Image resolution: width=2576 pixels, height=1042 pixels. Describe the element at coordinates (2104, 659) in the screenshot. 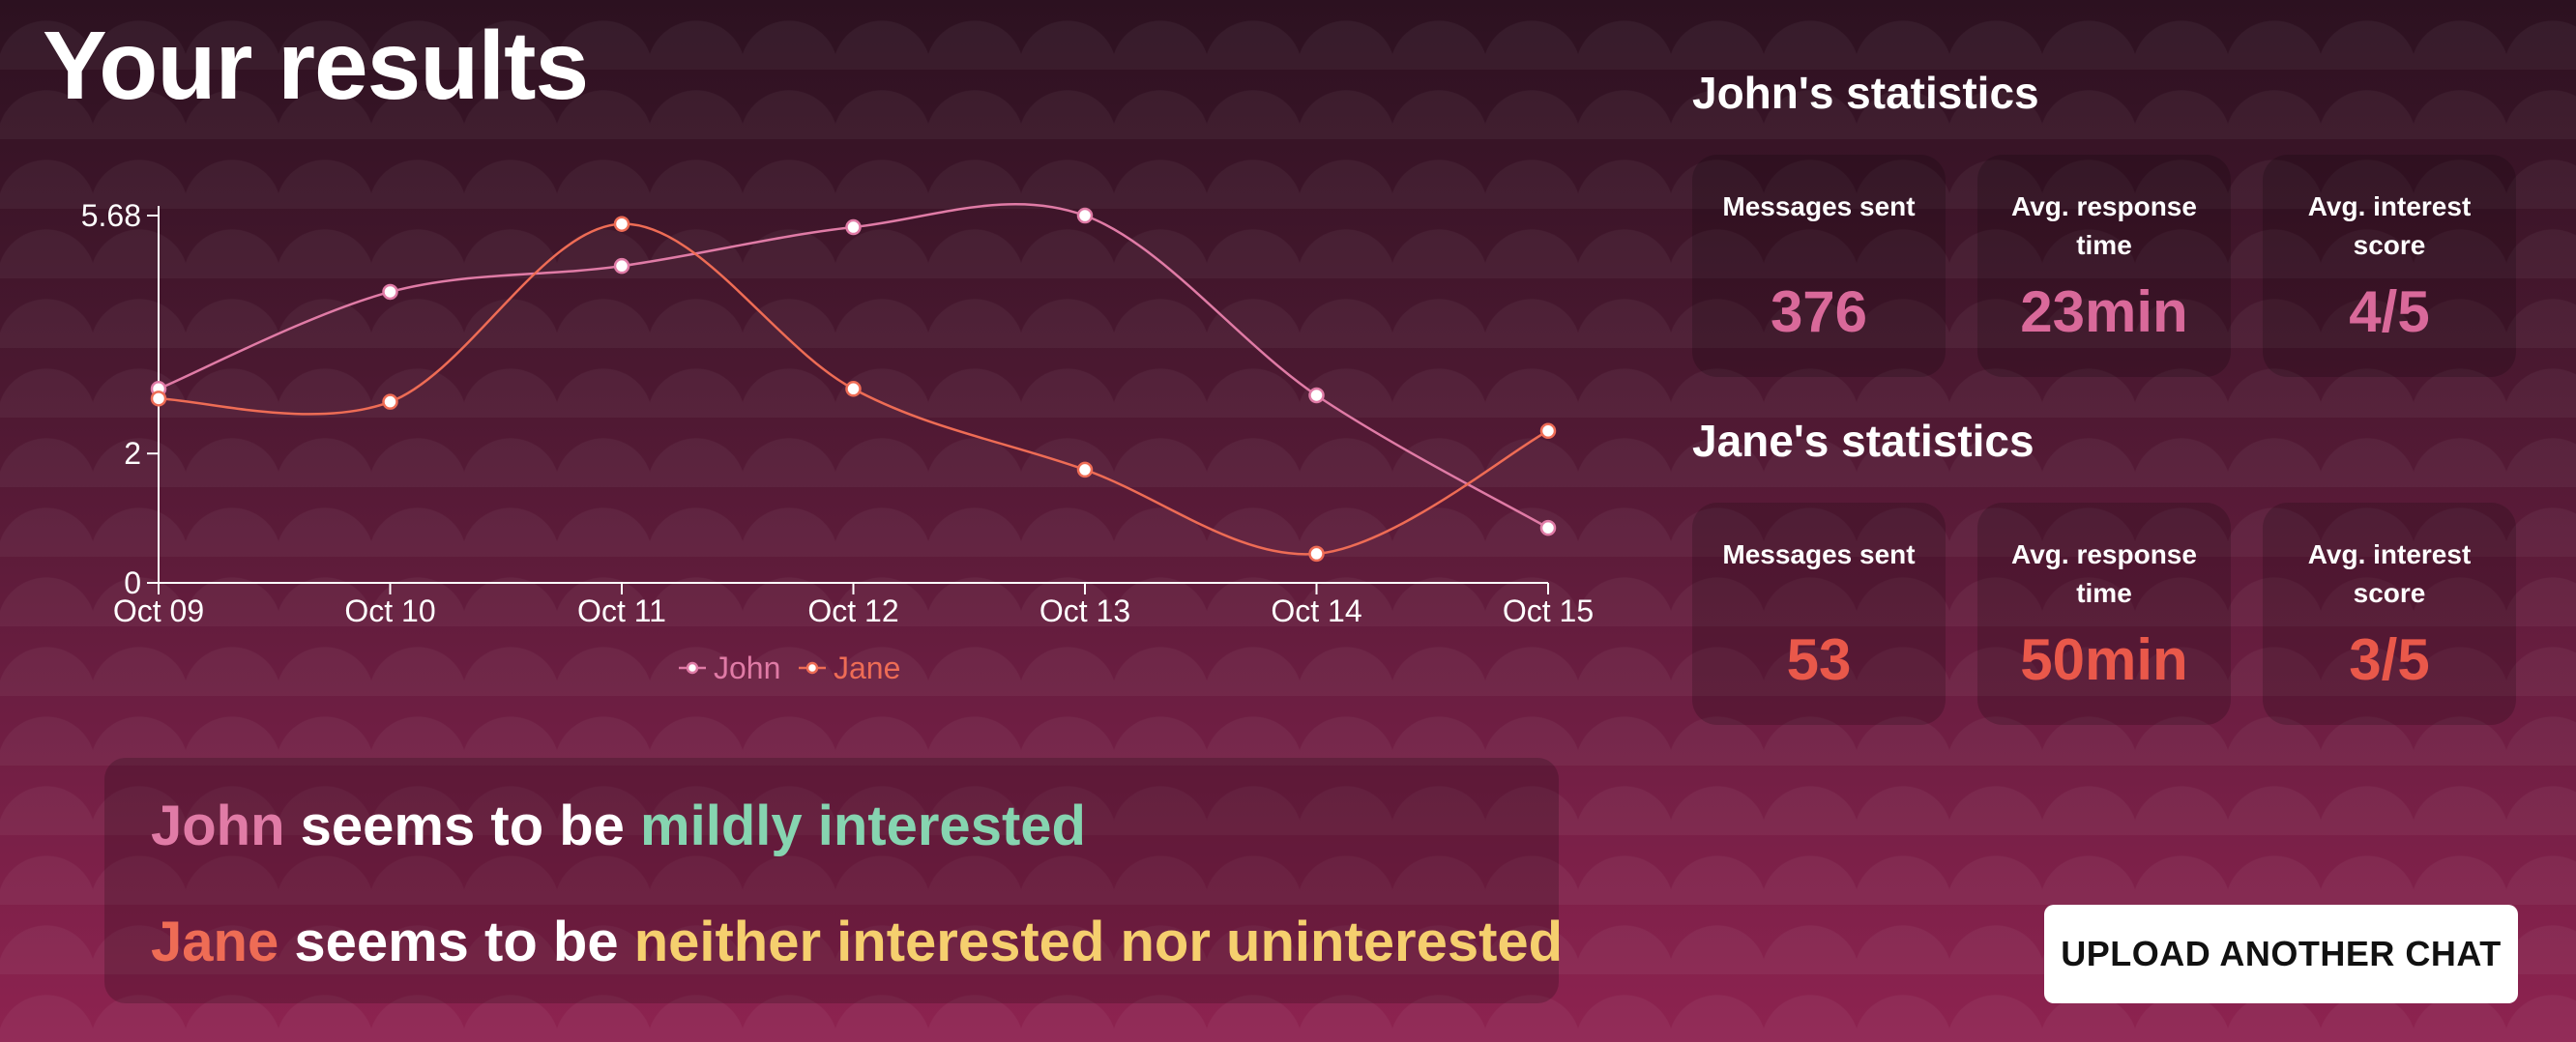

I see `card-value: 50min` at that location.